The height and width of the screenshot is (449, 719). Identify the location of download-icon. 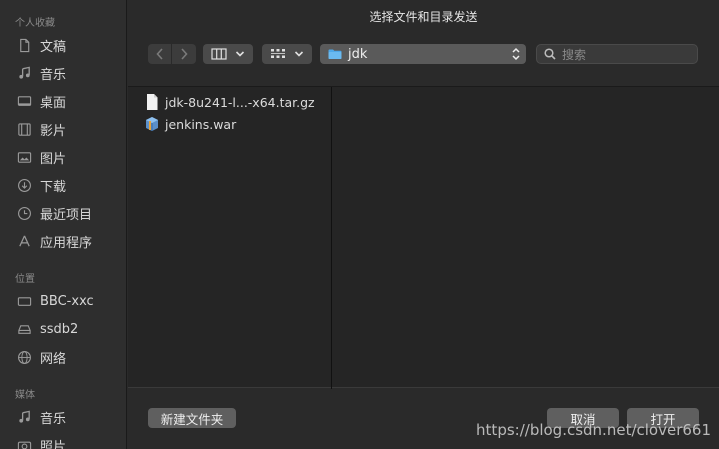
(24, 185).